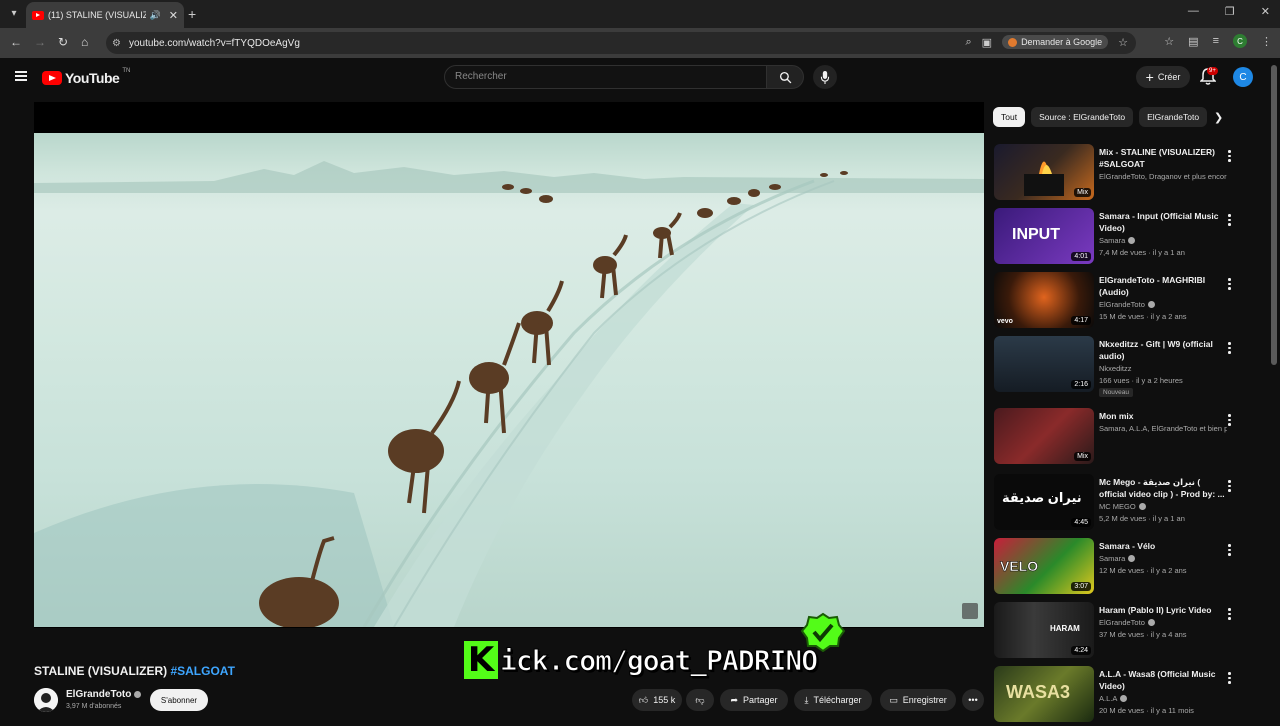  Describe the element at coordinates (1163, 77) in the screenshot. I see `create-button: + Créer` at that location.